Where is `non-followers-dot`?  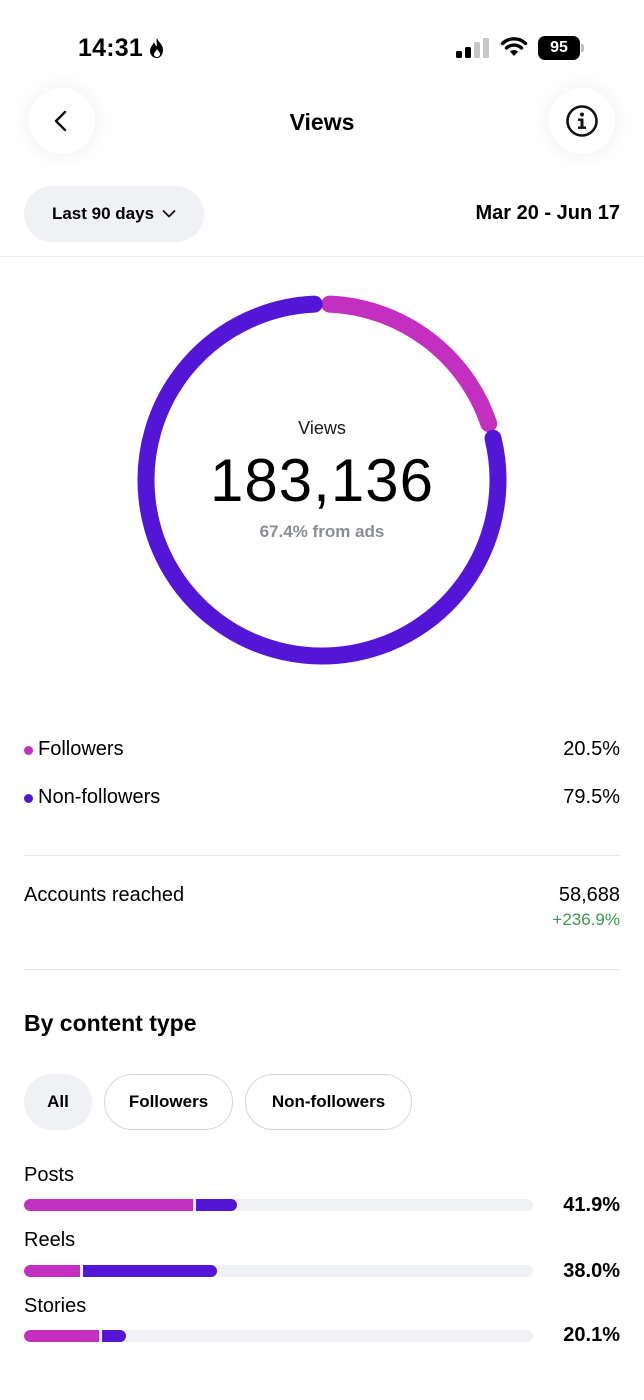 non-followers-dot is located at coordinates (28, 798).